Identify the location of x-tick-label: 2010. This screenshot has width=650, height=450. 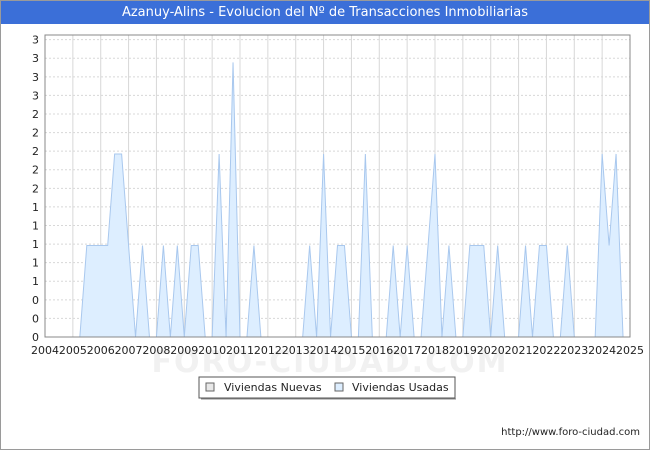
(212, 350).